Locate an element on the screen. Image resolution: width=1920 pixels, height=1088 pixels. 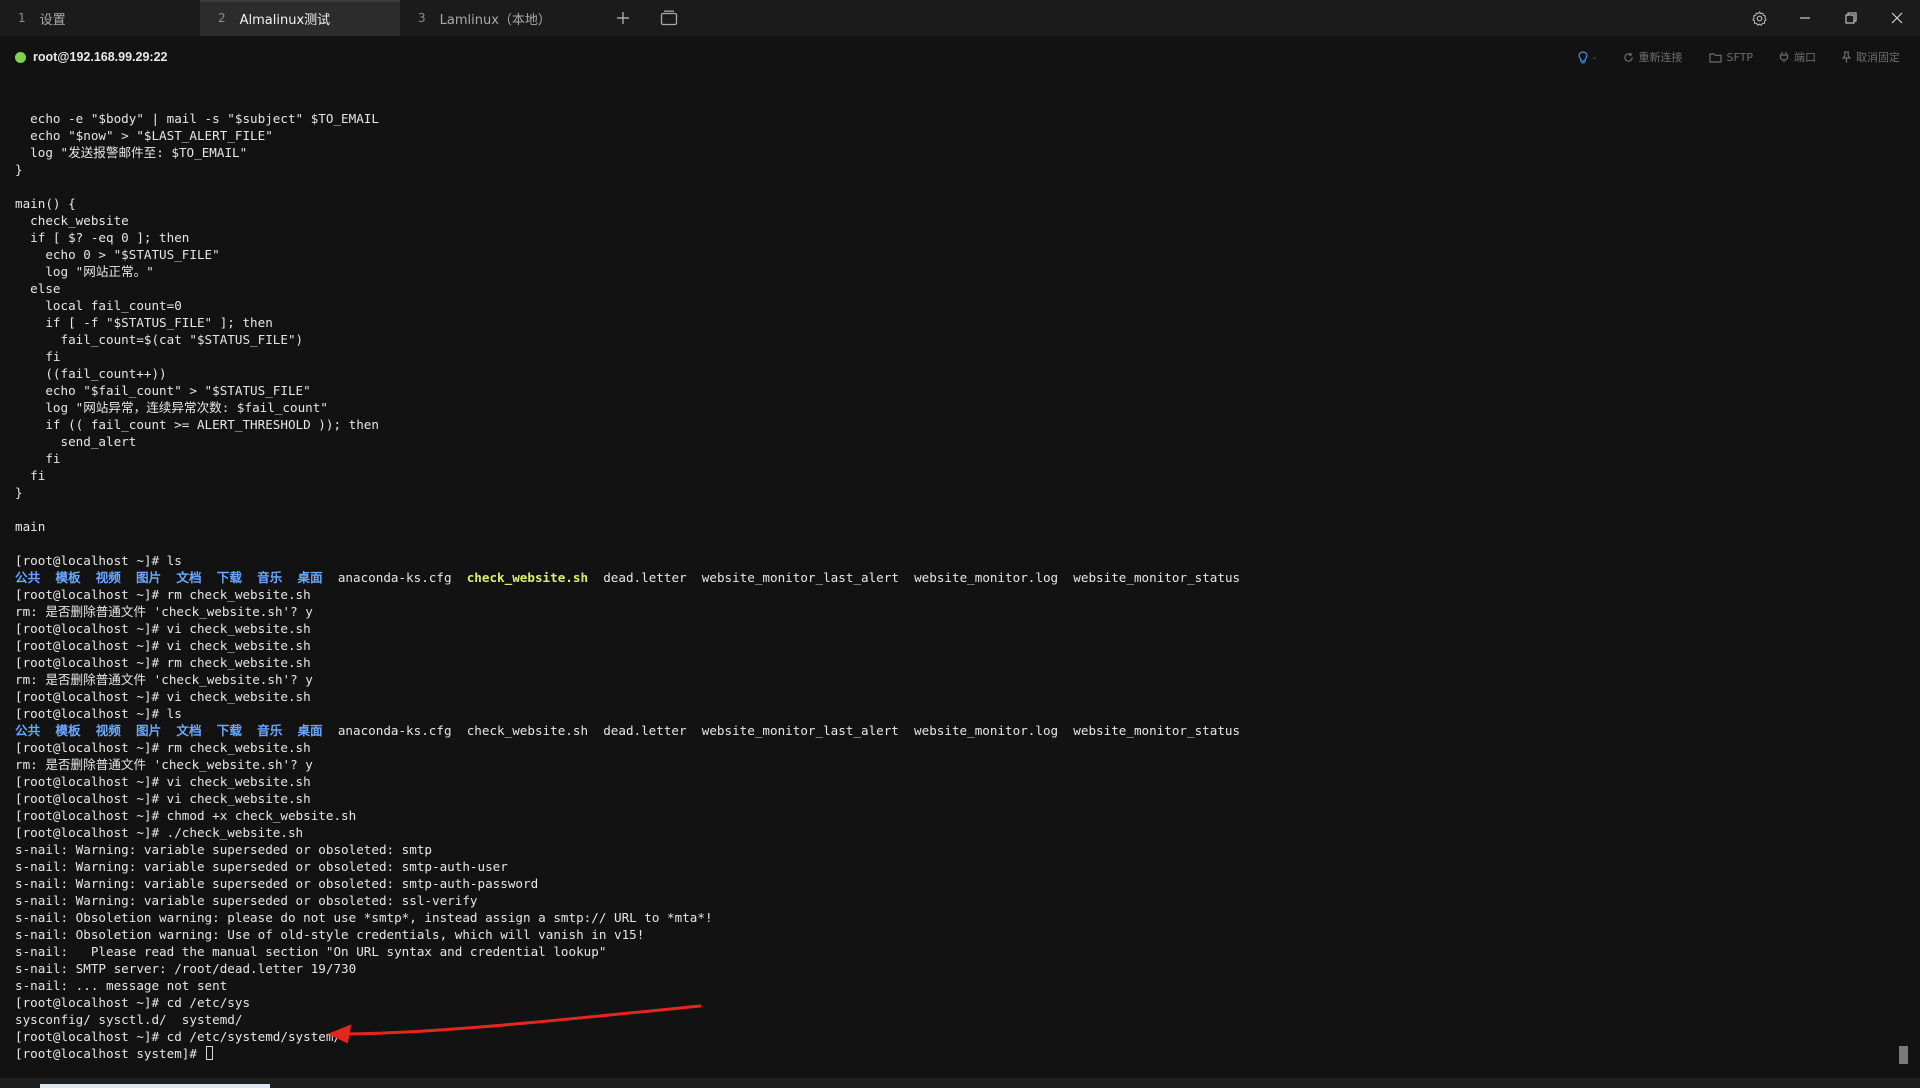
terminal-text: if [ $? -eq 0 ]; then is located at coordinates (102, 237).